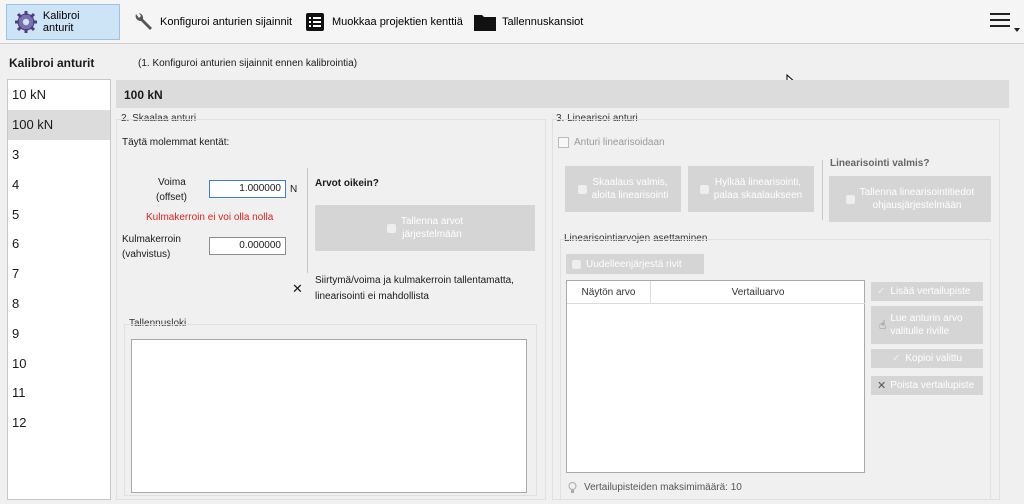 The image size is (1024, 504). I want to click on toolbar-fields-label: Muokkaa projektien kenttiä, so click(397, 22).